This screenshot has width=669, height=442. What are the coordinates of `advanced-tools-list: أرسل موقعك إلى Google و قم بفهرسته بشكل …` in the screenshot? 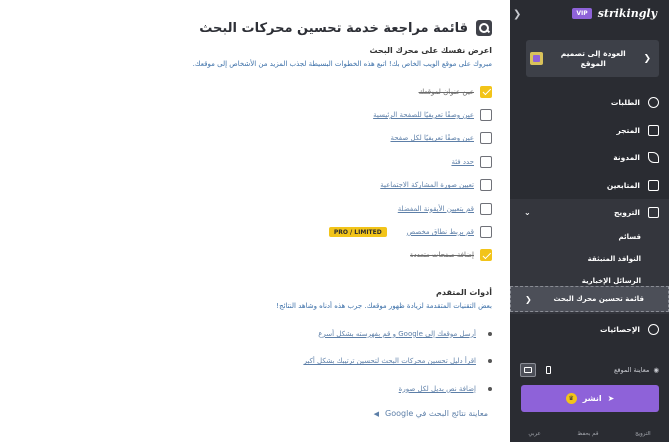 It's located at (332, 361).